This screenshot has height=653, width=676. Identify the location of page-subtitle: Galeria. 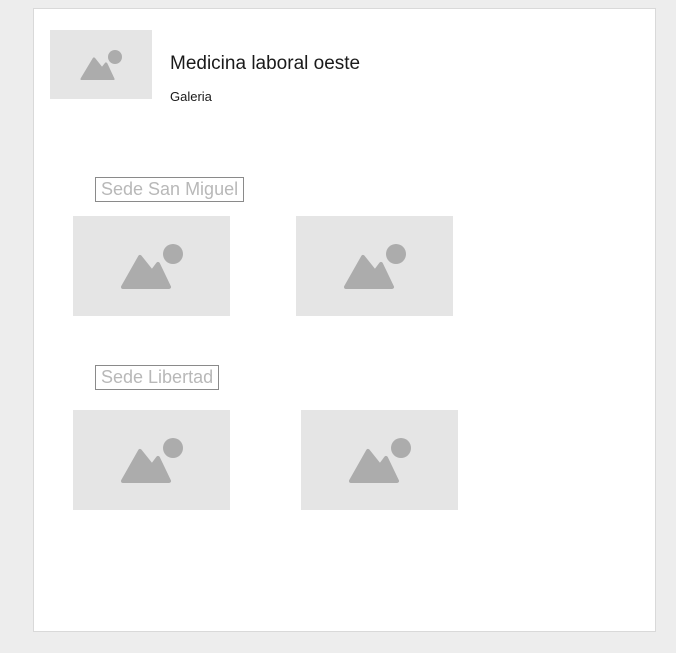
(191, 96).